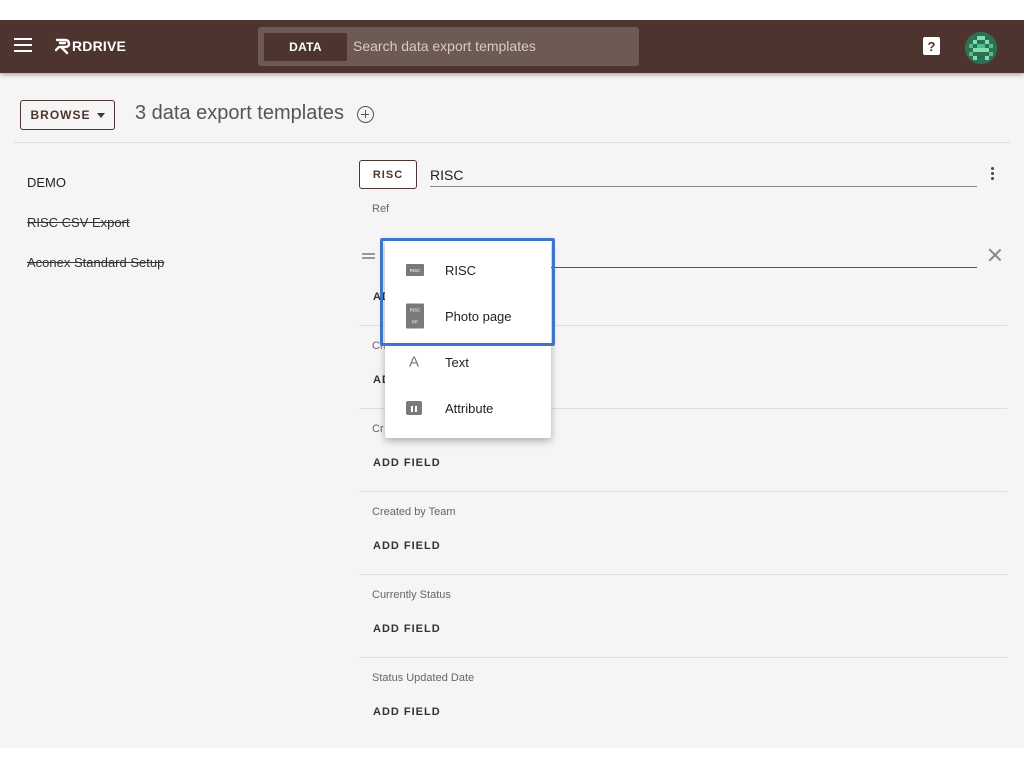  I want to click on section-label: Currently Status, so click(411, 595).